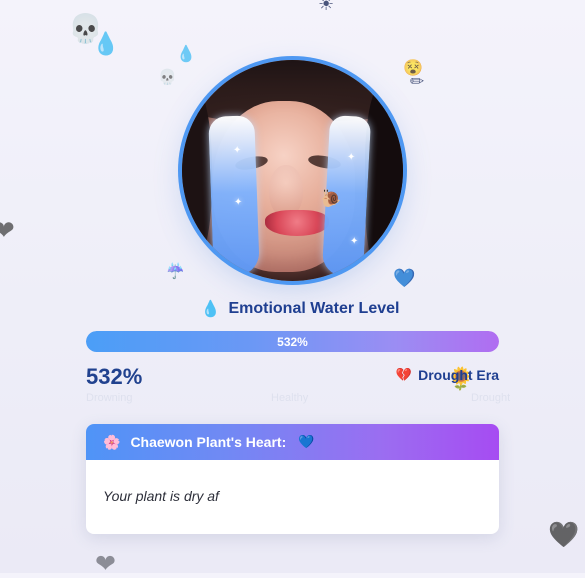  I want to click on snail-icon: 🐌, so click(331, 198).